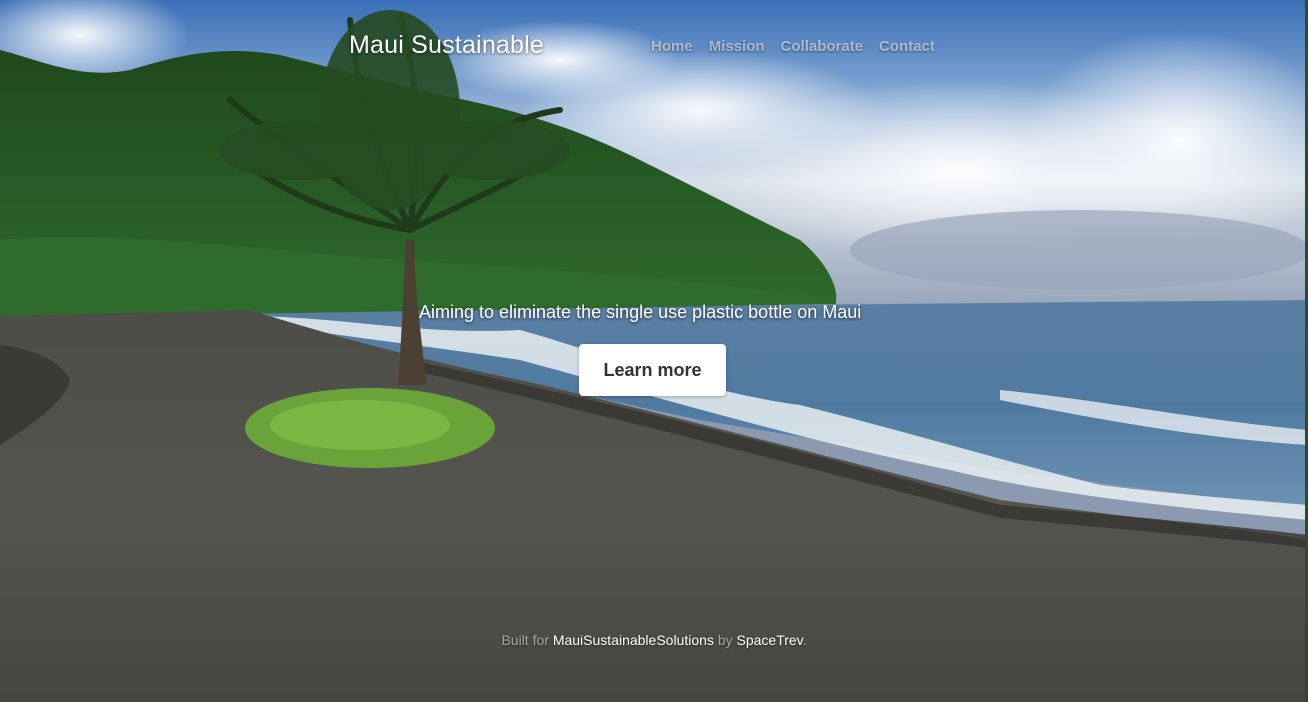 The image size is (1308, 702). What do you see at coordinates (446, 45) in the screenshot?
I see `brand-logo-link: Maui Sustainable` at bounding box center [446, 45].